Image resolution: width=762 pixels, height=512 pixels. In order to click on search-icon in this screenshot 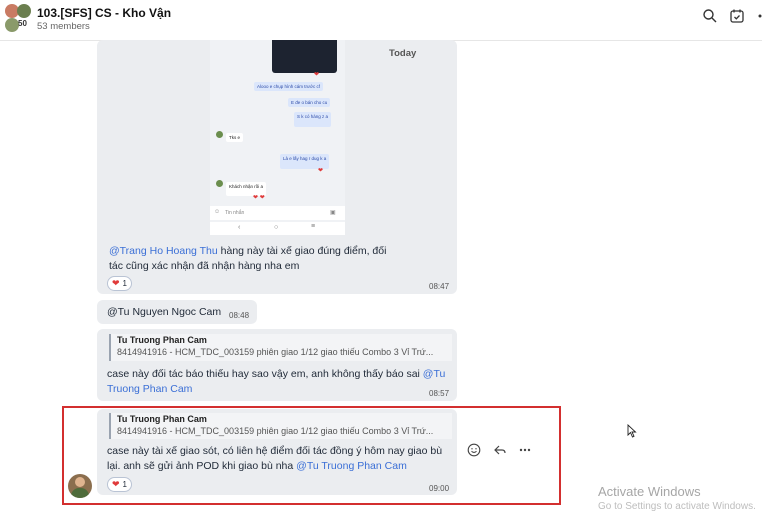, I will do `click(710, 16)`.